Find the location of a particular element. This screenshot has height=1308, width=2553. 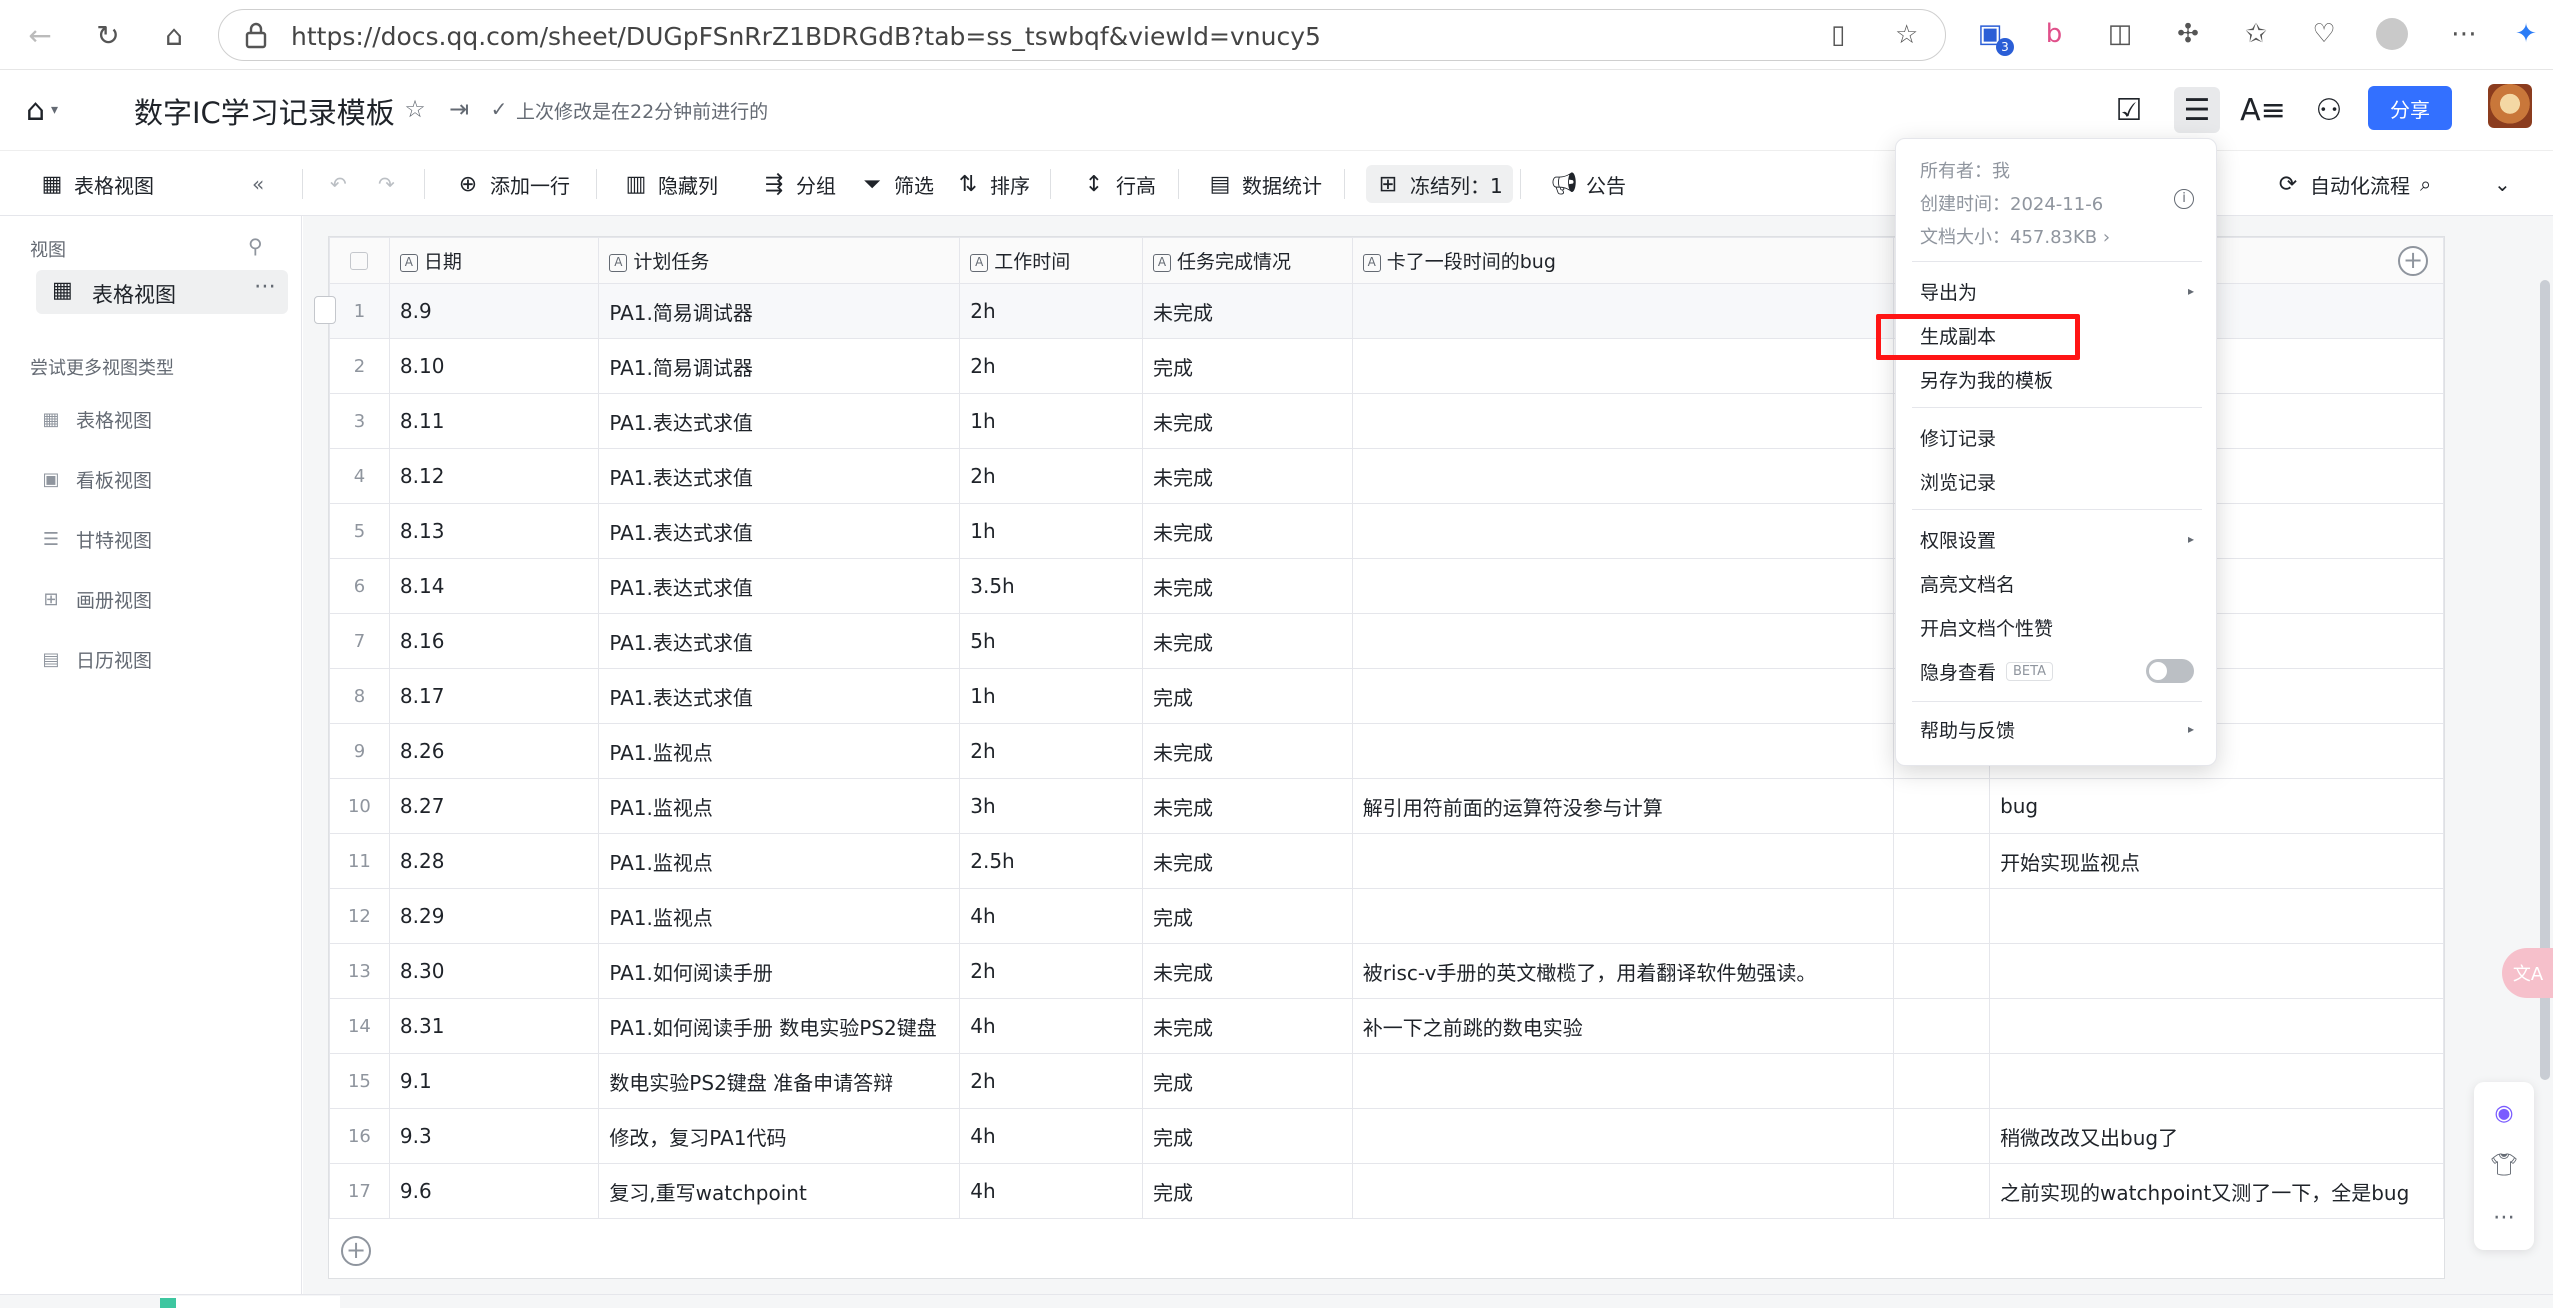

cell-date: 8.26 is located at coordinates (494, 751).